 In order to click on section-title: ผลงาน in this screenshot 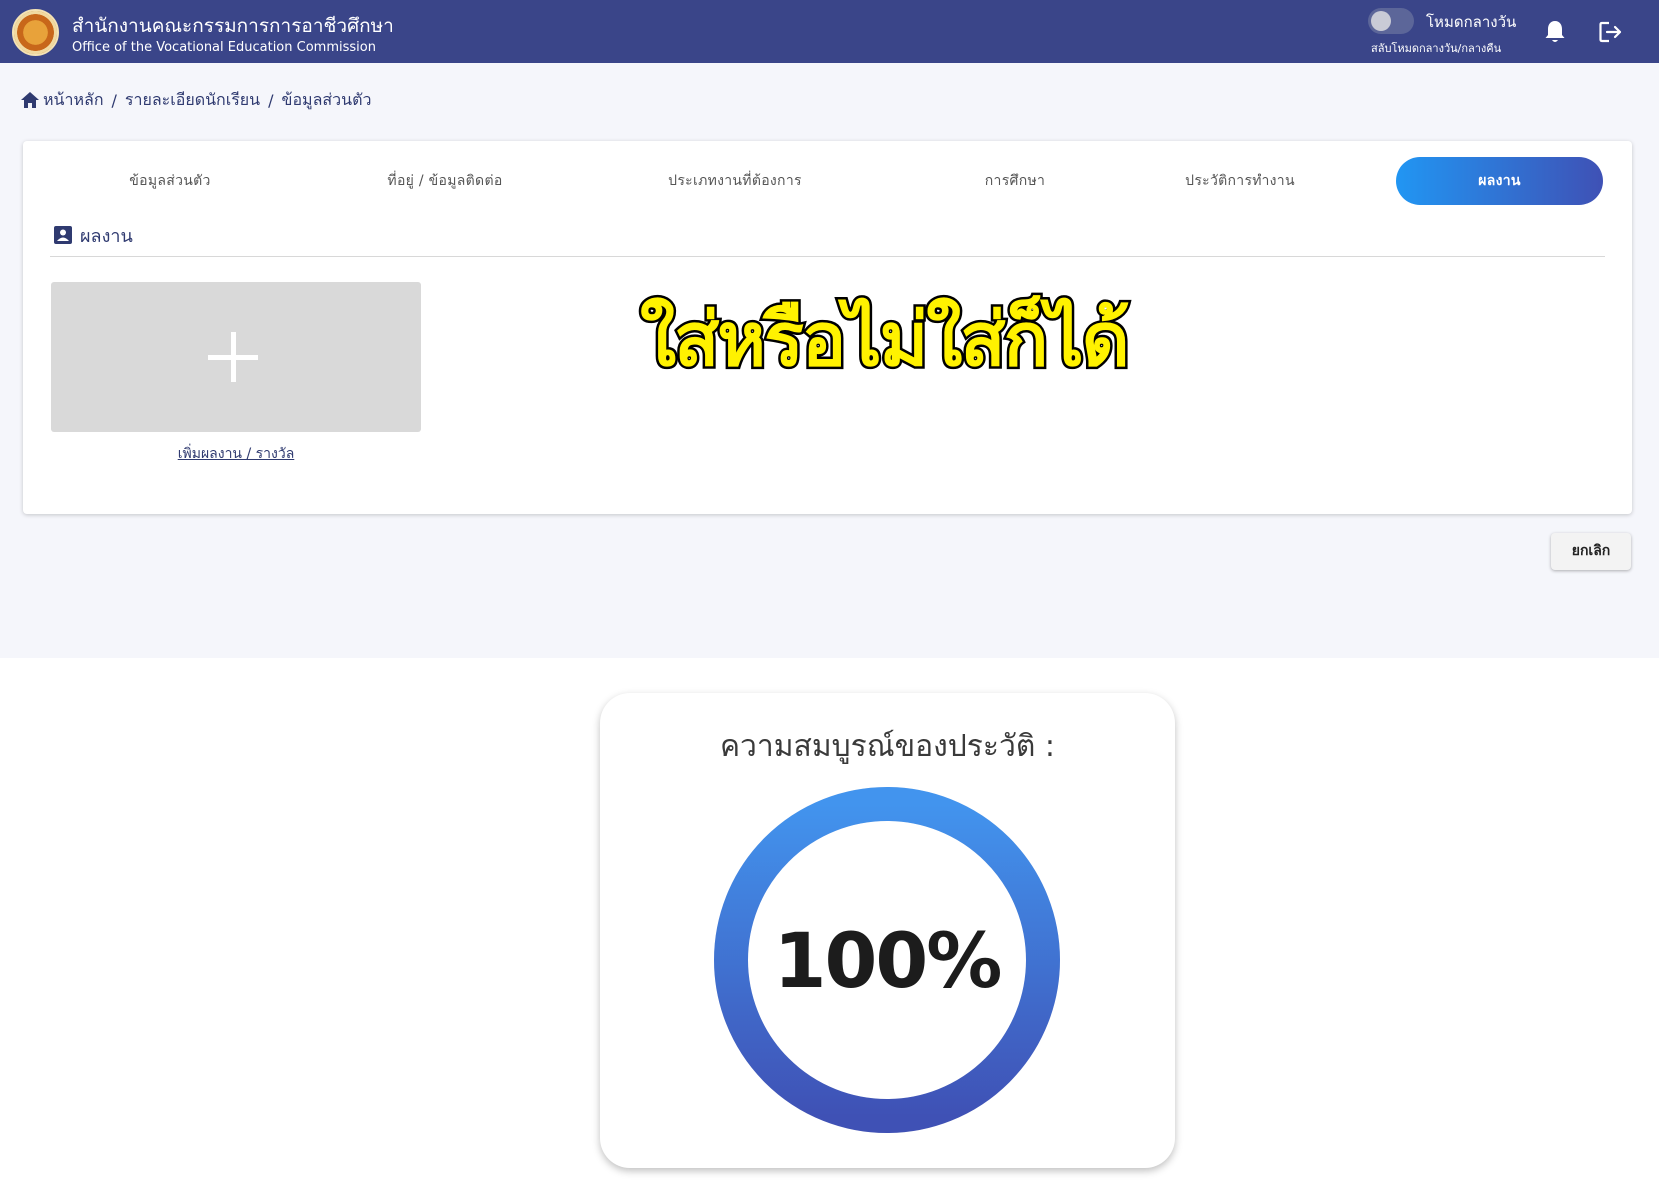, I will do `click(93, 235)`.